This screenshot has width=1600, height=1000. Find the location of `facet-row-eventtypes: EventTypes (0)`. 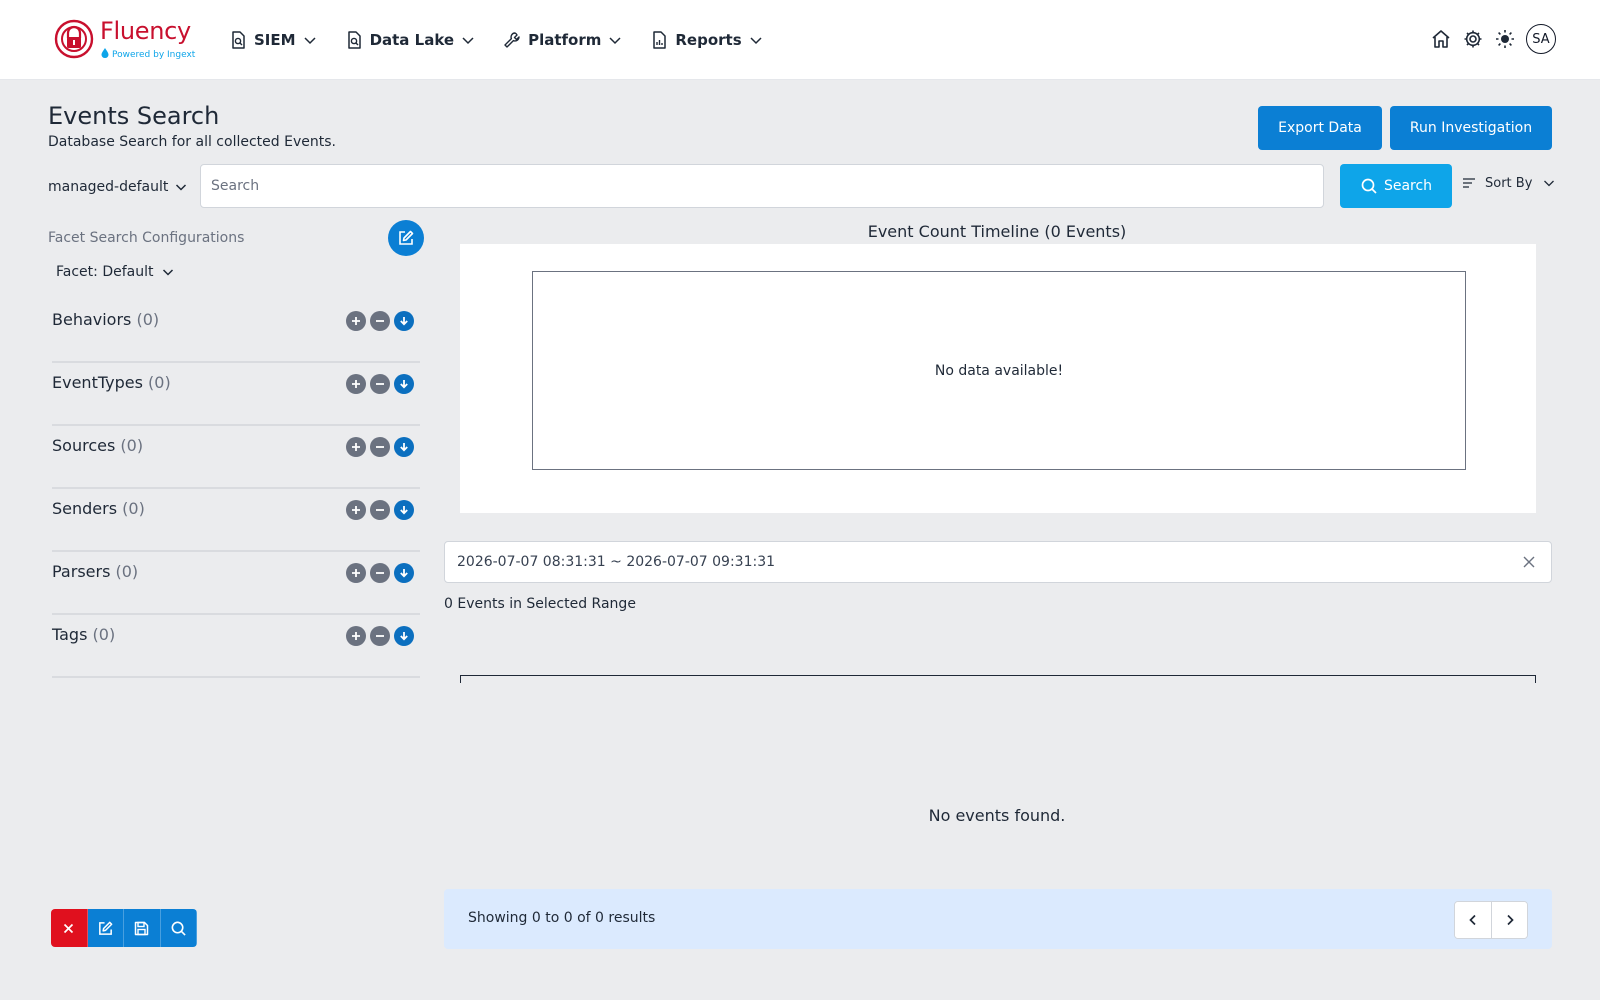

facet-row-eventtypes: EventTypes (0) is located at coordinates (236, 394).